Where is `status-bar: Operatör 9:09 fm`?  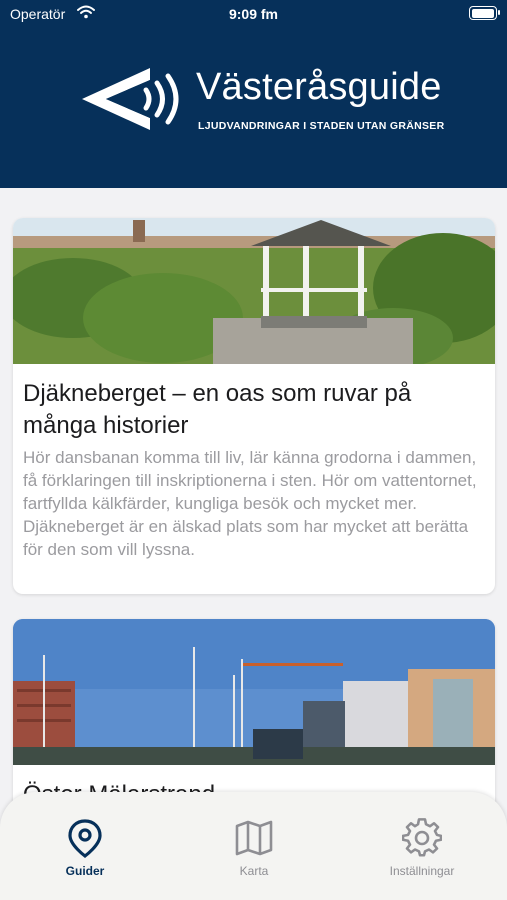 status-bar: Operatör 9:09 fm is located at coordinates (253, 15).